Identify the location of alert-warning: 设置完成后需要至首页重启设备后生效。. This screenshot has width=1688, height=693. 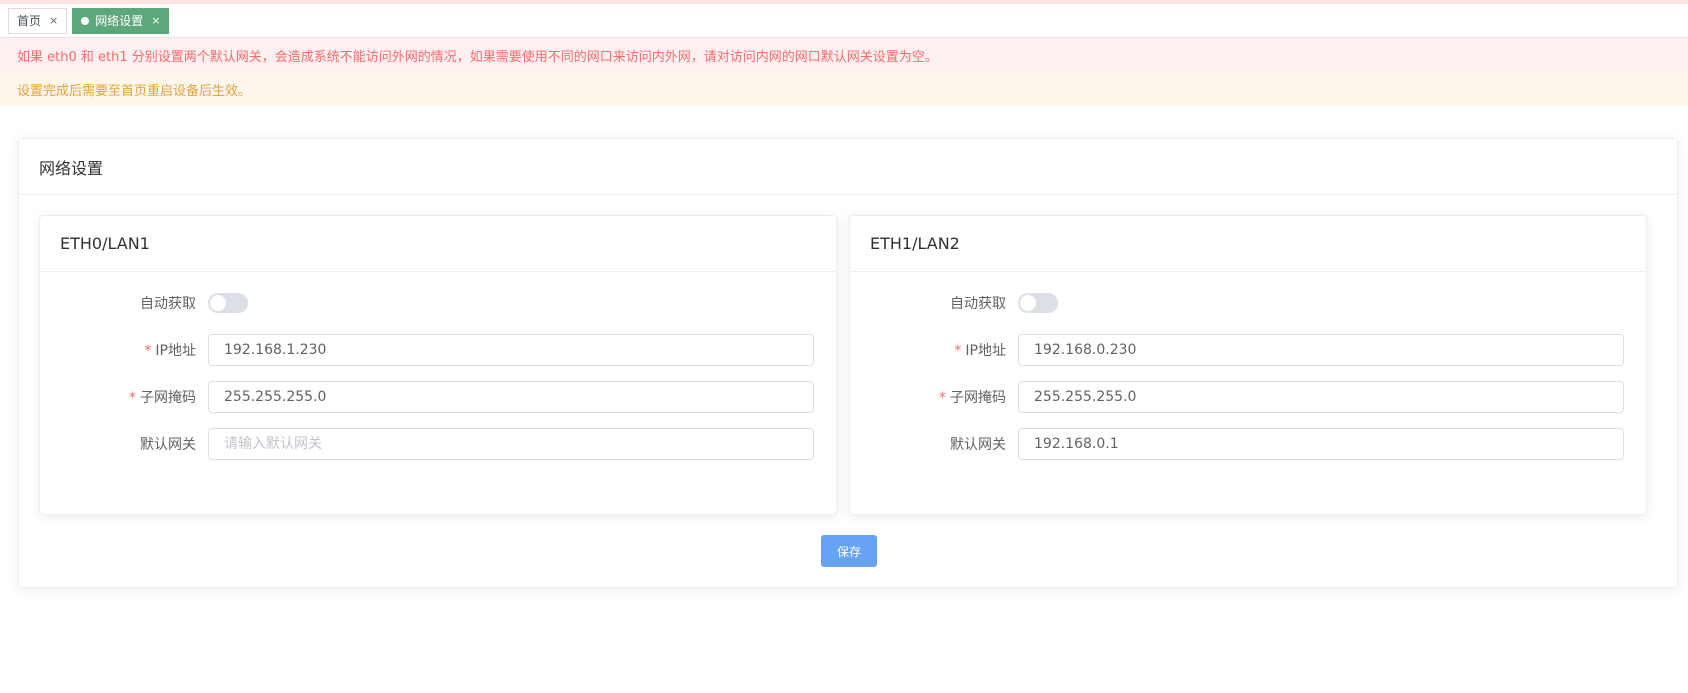
(844, 89).